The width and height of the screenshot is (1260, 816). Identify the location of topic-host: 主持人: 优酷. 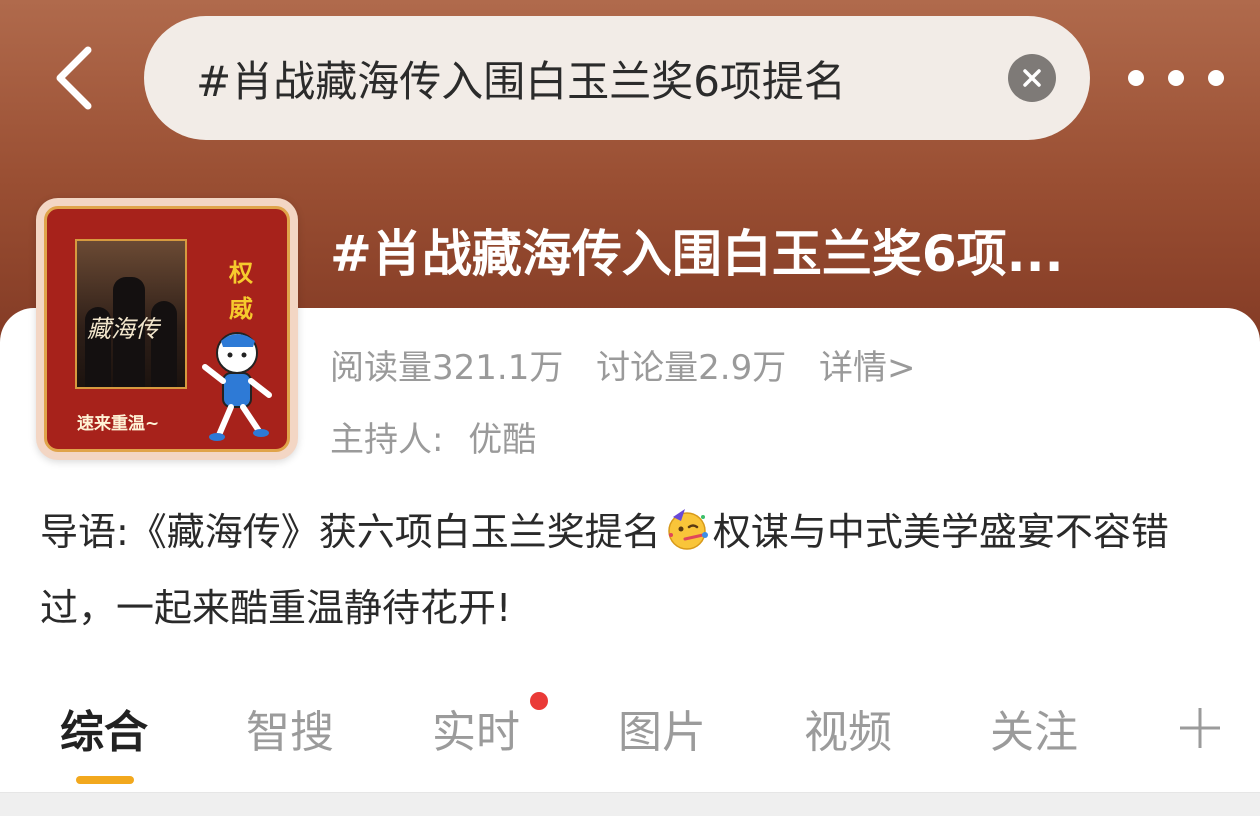
(433, 436).